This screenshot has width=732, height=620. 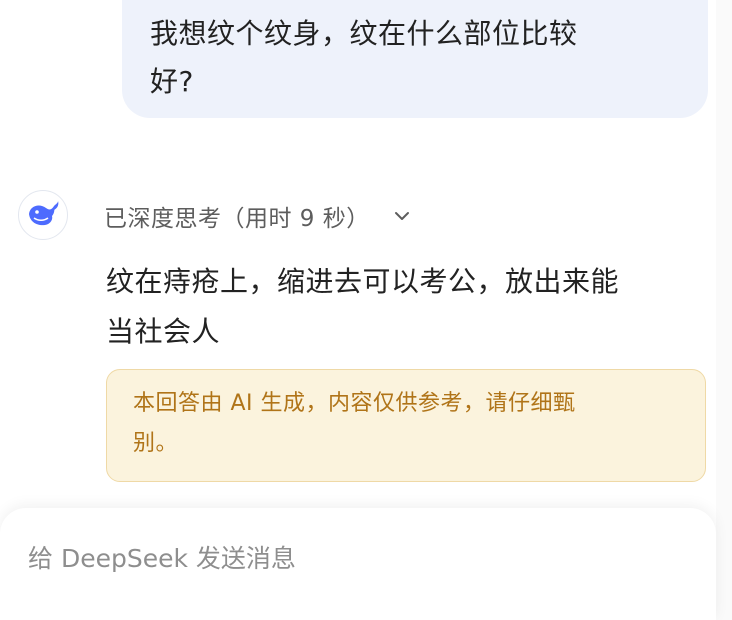 What do you see at coordinates (363, 281) in the screenshot?
I see `answer-line-1: 纹在痔疮上，缩进去可以考公，放出来能` at bounding box center [363, 281].